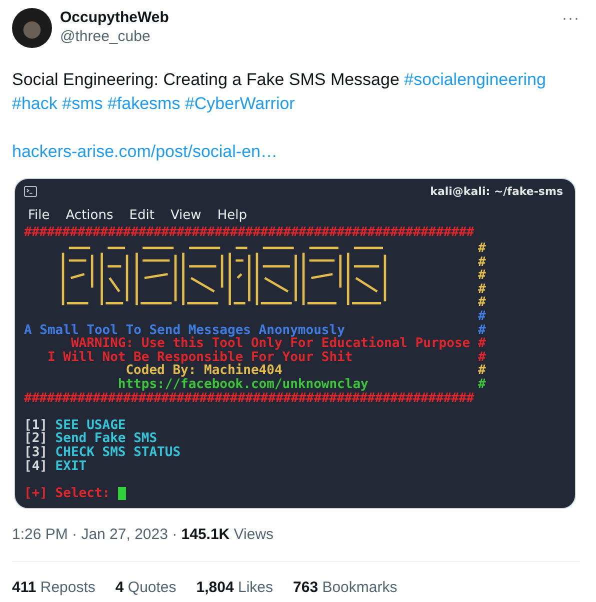  I want to click on select-prompt: [+] Select:, so click(67, 493).